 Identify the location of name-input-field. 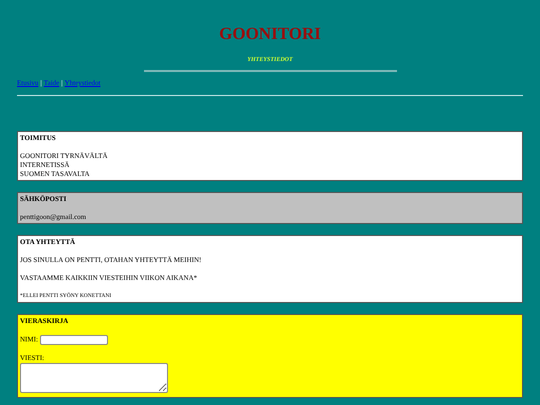
(74, 340).